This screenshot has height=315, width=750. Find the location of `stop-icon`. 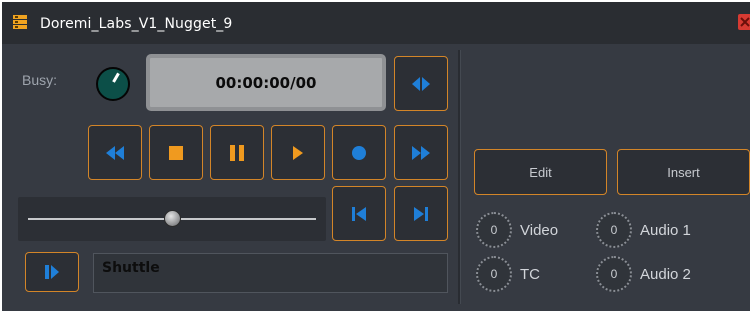

stop-icon is located at coordinates (176, 152).